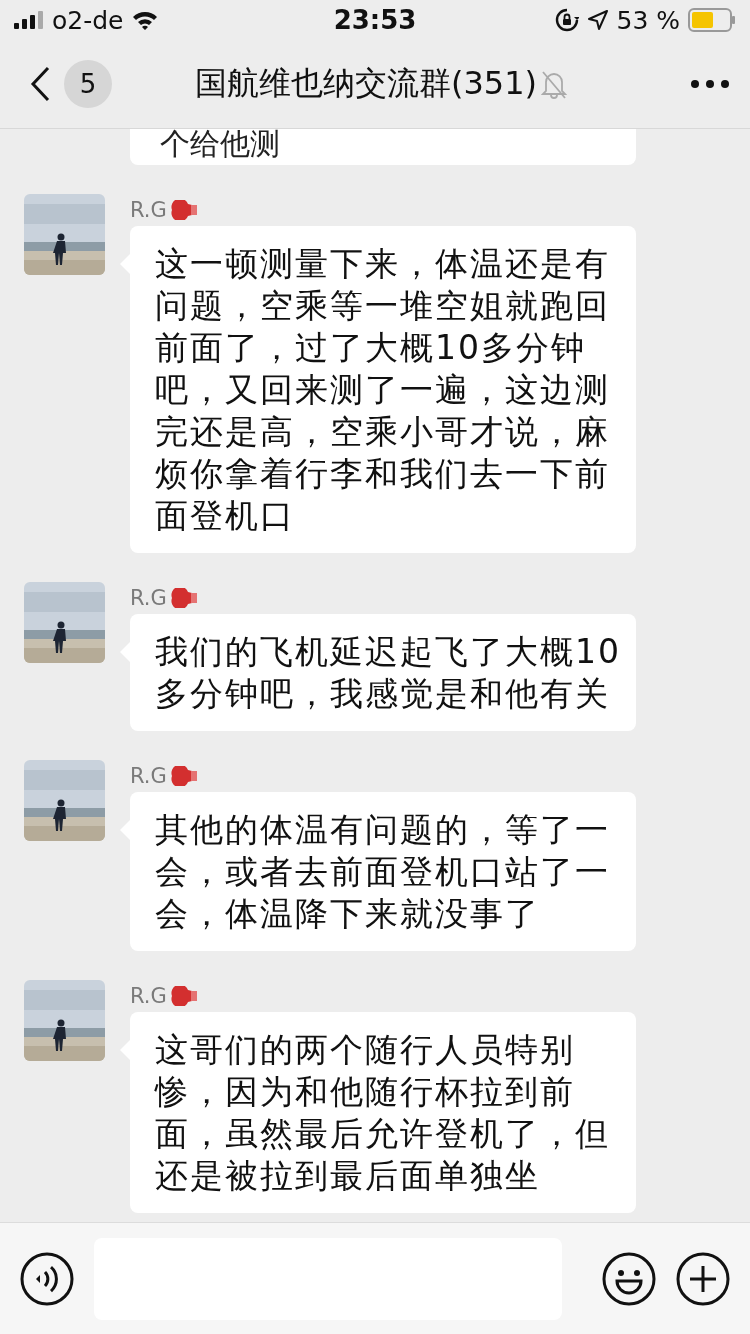  I want to click on emoji-icon, so click(629, 1278).